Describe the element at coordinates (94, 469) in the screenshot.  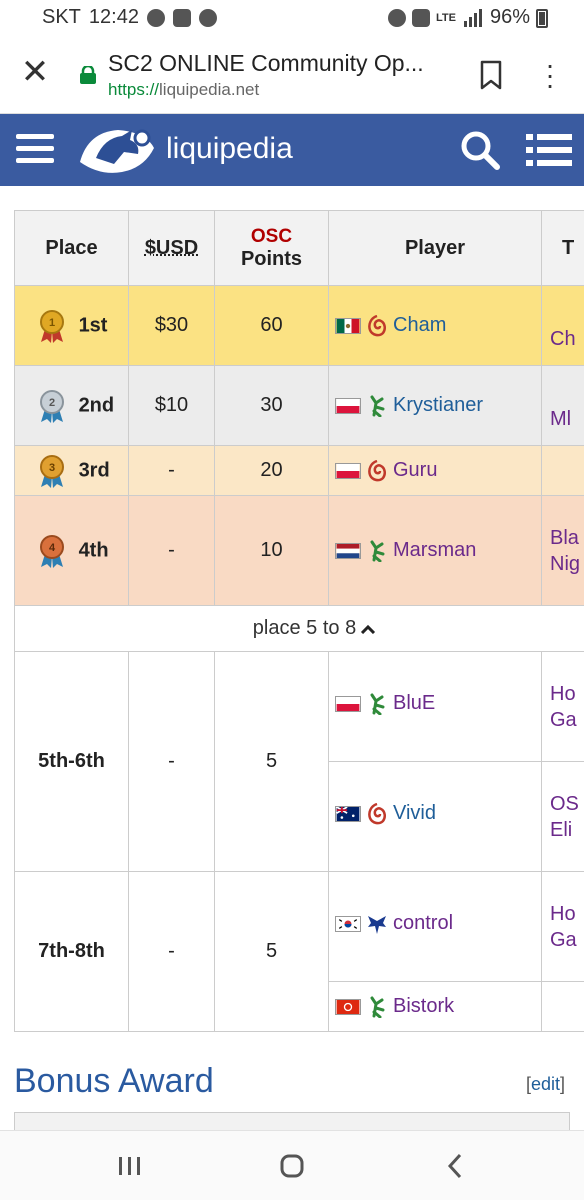
I see `place-label: 3rd` at that location.